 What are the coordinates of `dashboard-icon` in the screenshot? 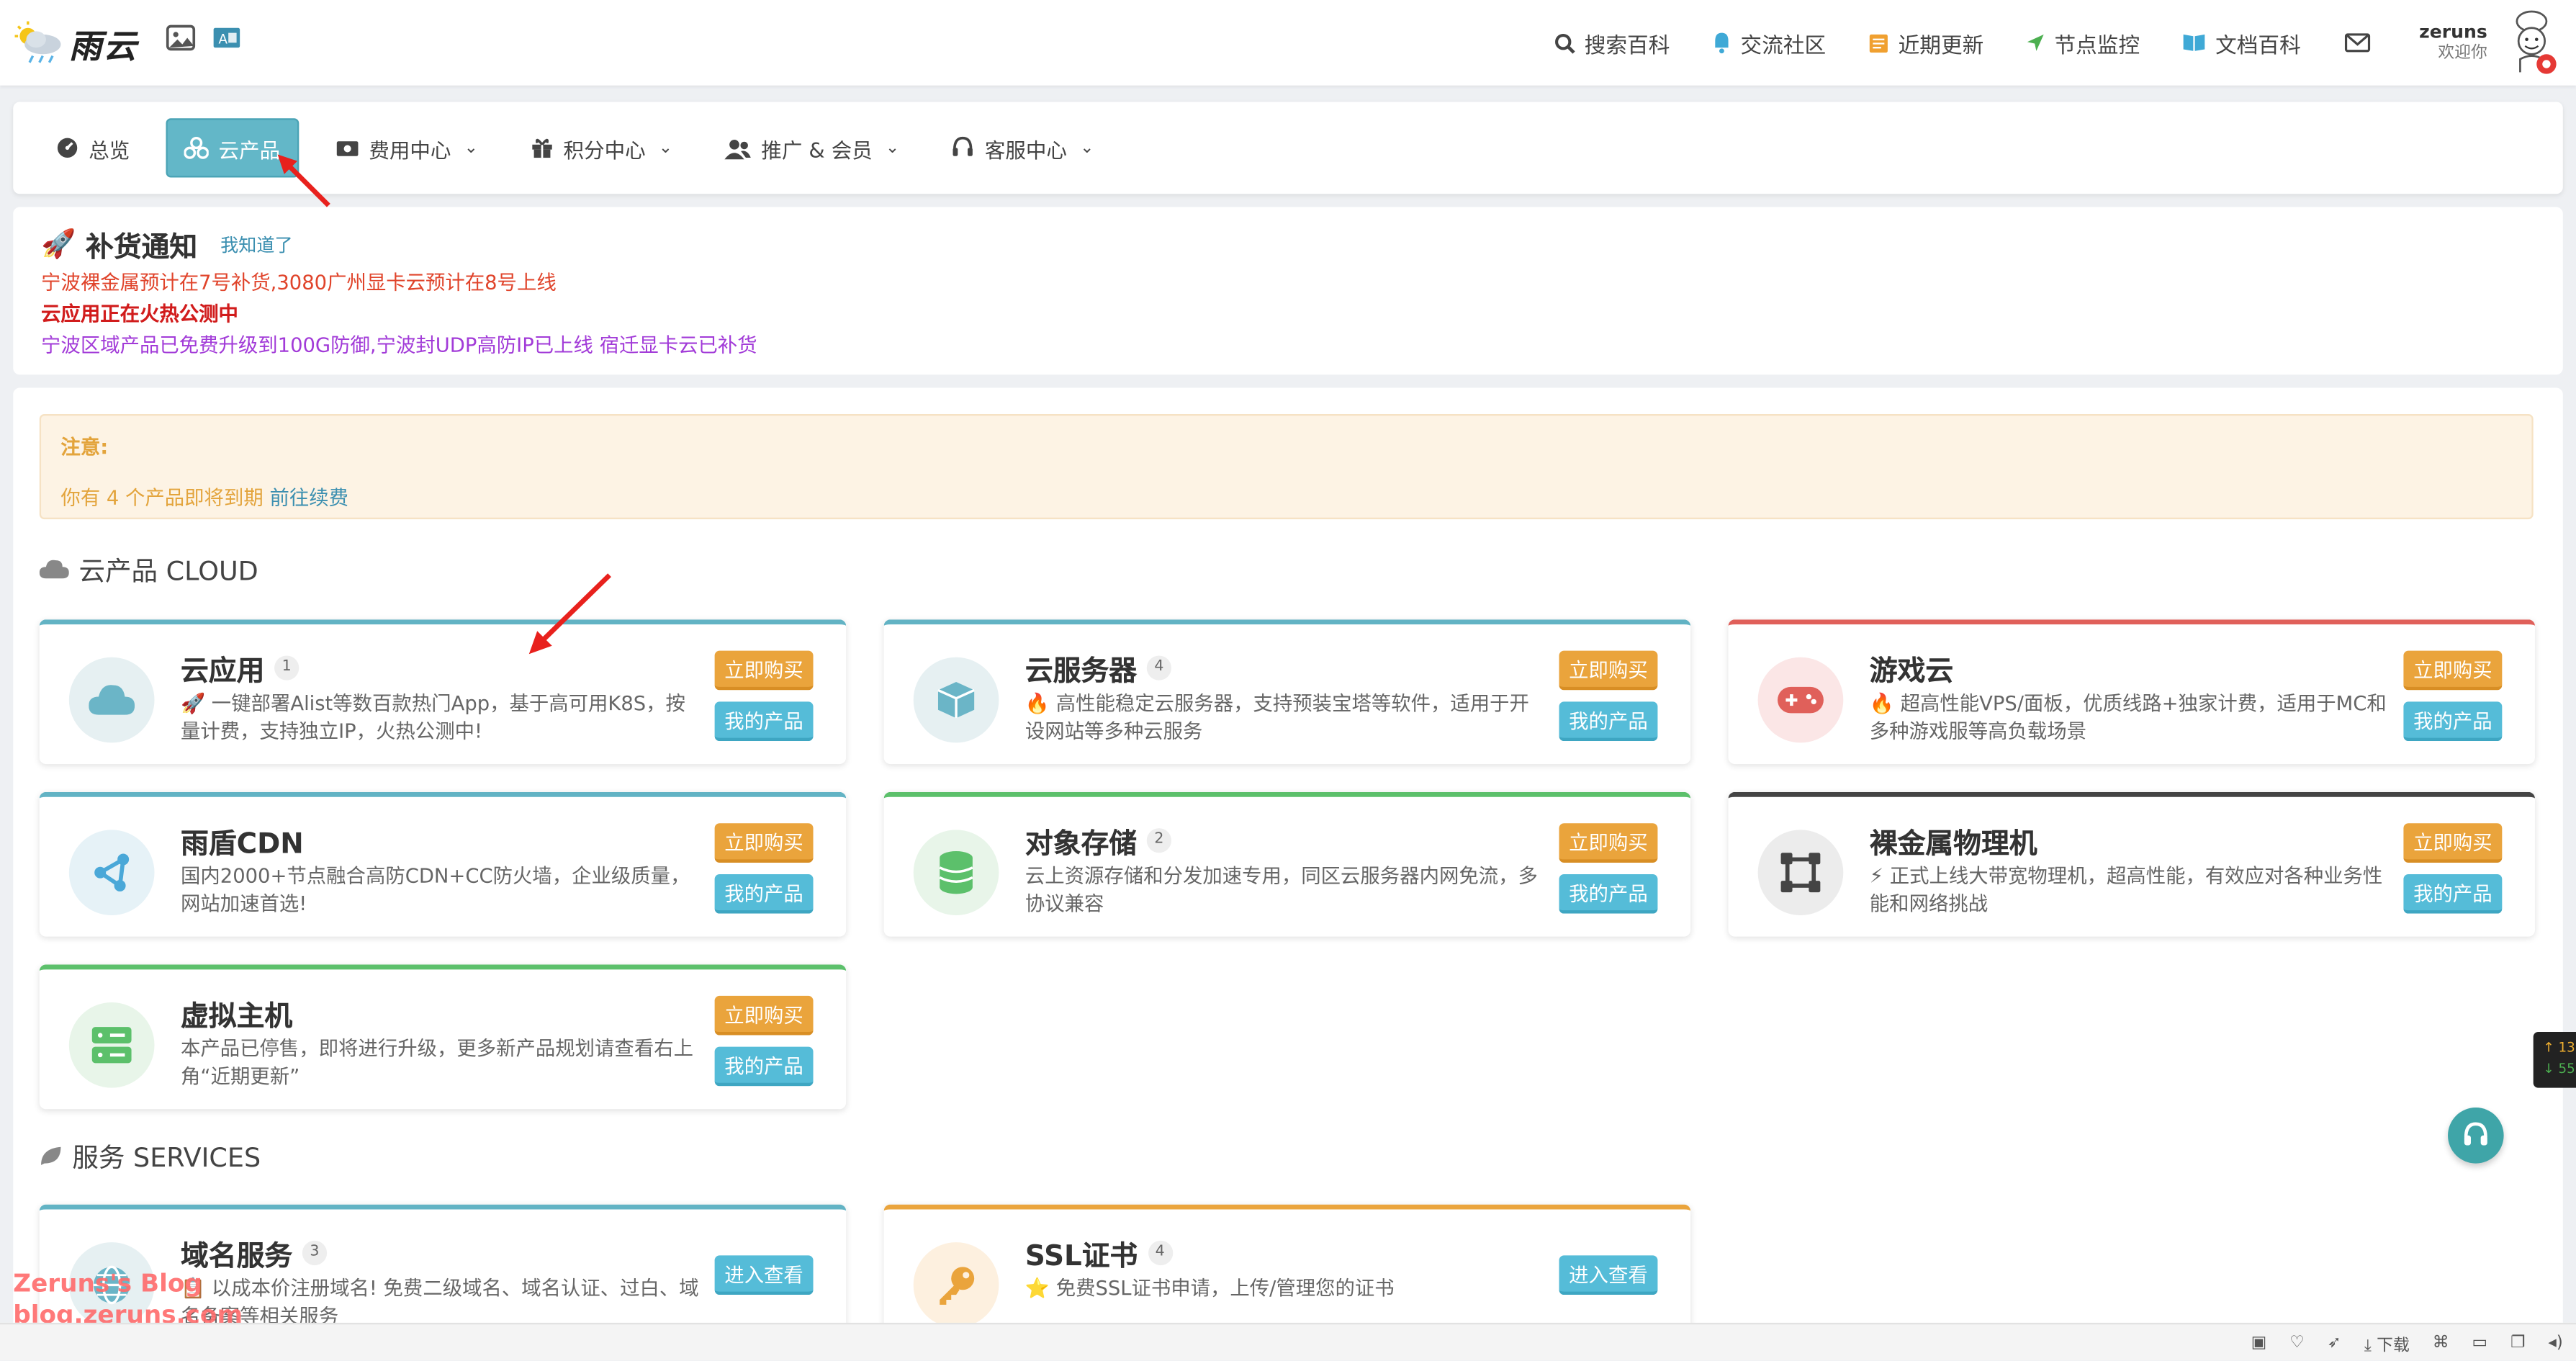 It's located at (67, 148).